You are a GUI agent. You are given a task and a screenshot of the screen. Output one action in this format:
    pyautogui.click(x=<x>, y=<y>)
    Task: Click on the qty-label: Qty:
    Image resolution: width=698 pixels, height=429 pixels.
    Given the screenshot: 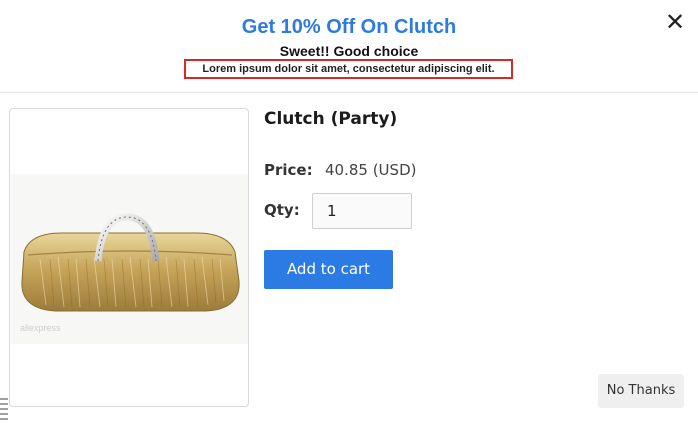 What is the action you would take?
    pyautogui.click(x=282, y=210)
    